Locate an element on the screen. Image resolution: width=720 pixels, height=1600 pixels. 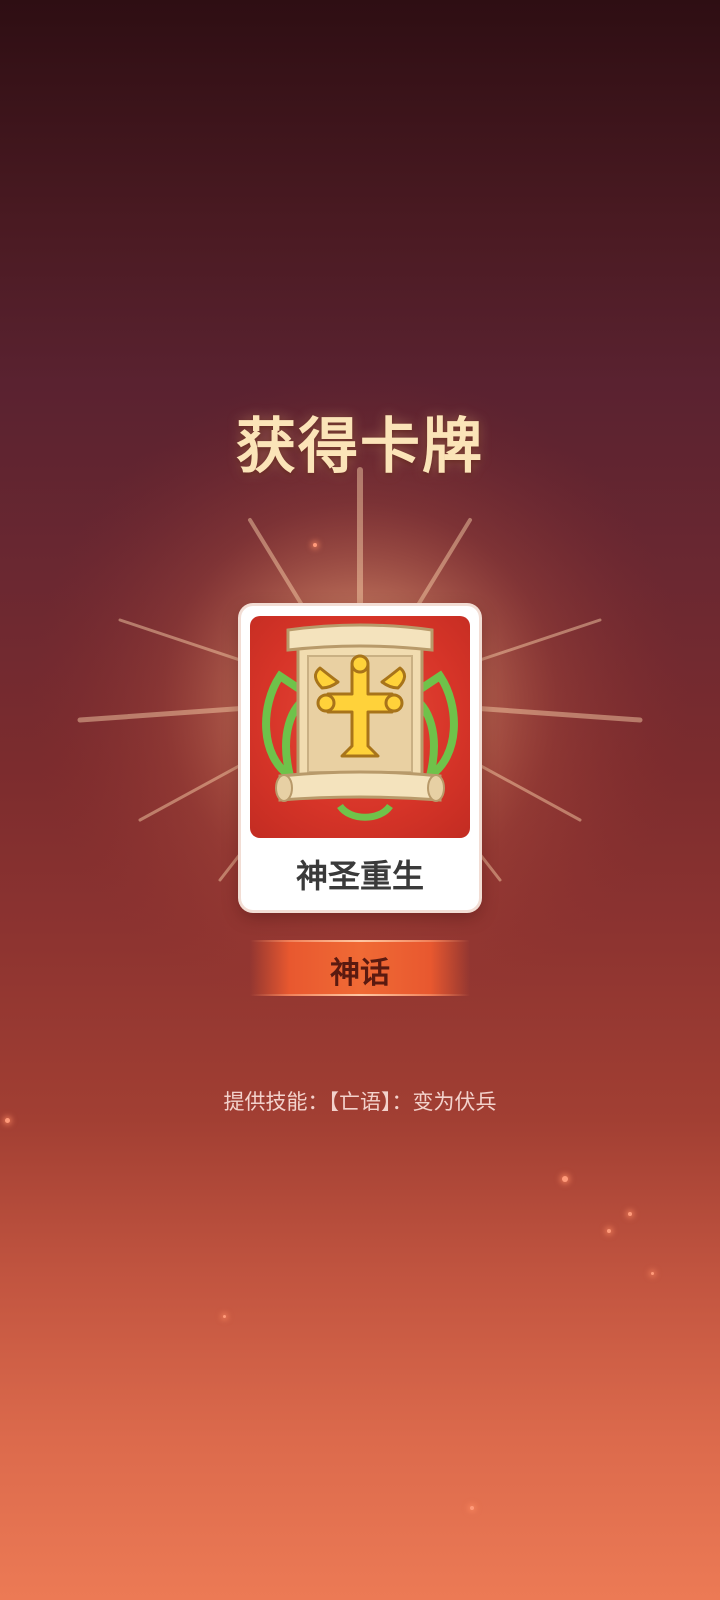
card-art is located at coordinates (360, 727).